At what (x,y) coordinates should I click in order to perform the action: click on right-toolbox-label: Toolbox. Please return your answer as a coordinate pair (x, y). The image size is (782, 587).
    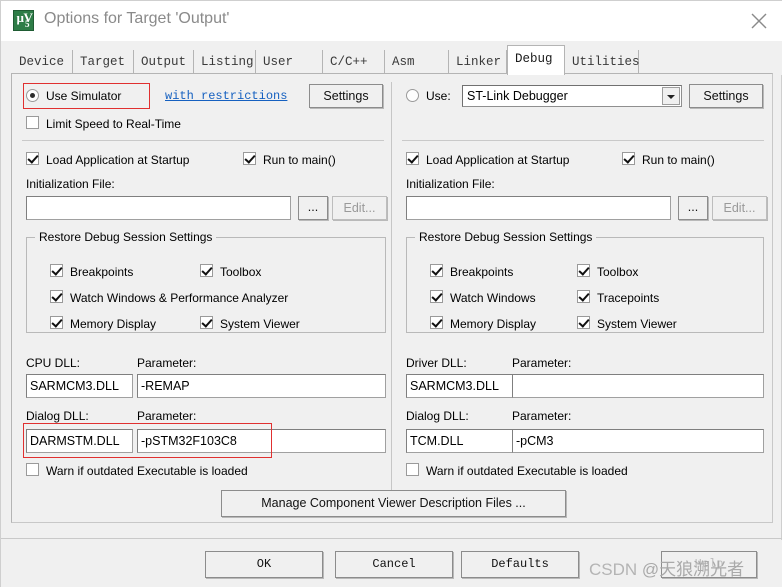
    Looking at the image, I should click on (618, 272).